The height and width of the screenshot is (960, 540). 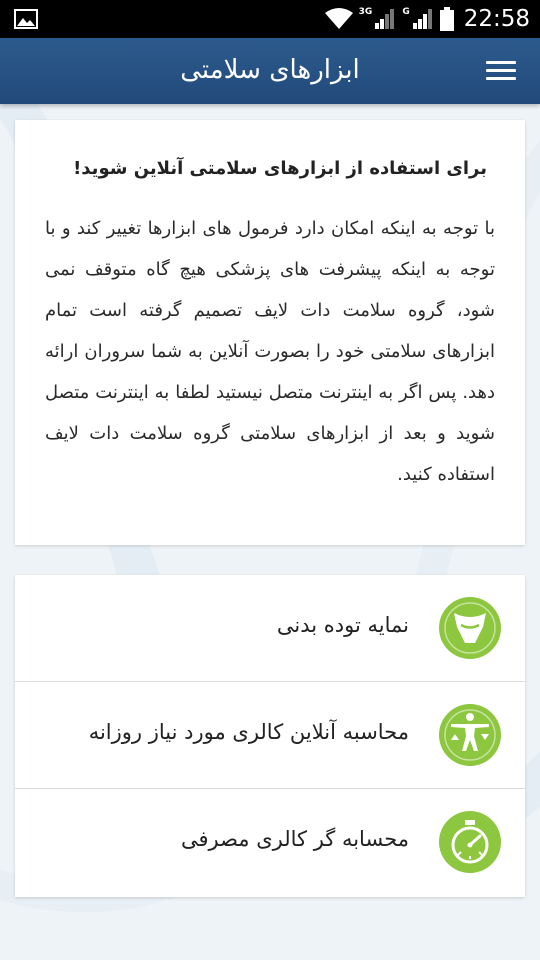 What do you see at coordinates (406, 12) in the screenshot?
I see `network-type-2: G` at bounding box center [406, 12].